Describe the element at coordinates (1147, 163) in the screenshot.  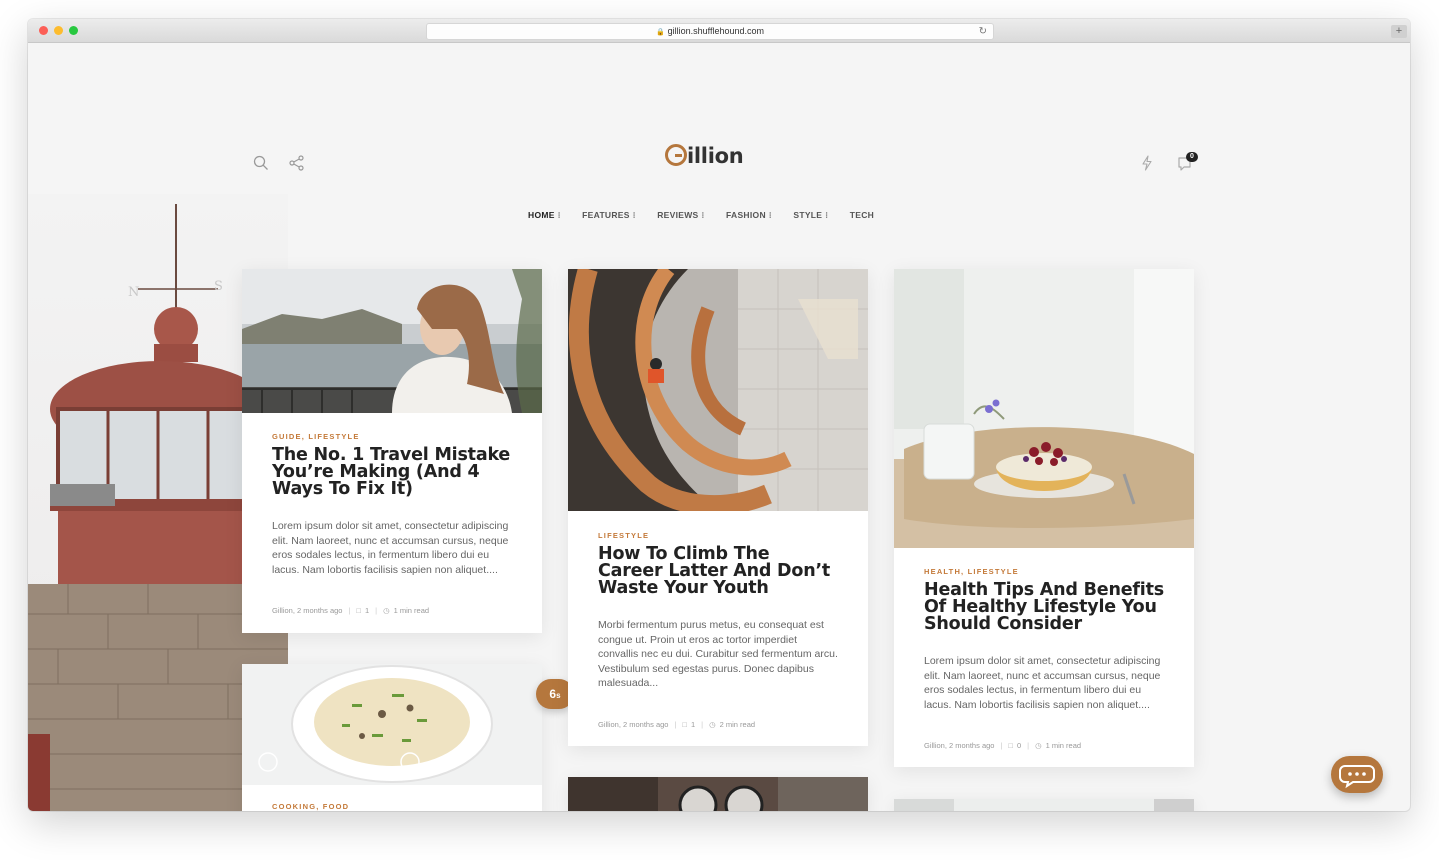
I see `lightning-icon` at that location.